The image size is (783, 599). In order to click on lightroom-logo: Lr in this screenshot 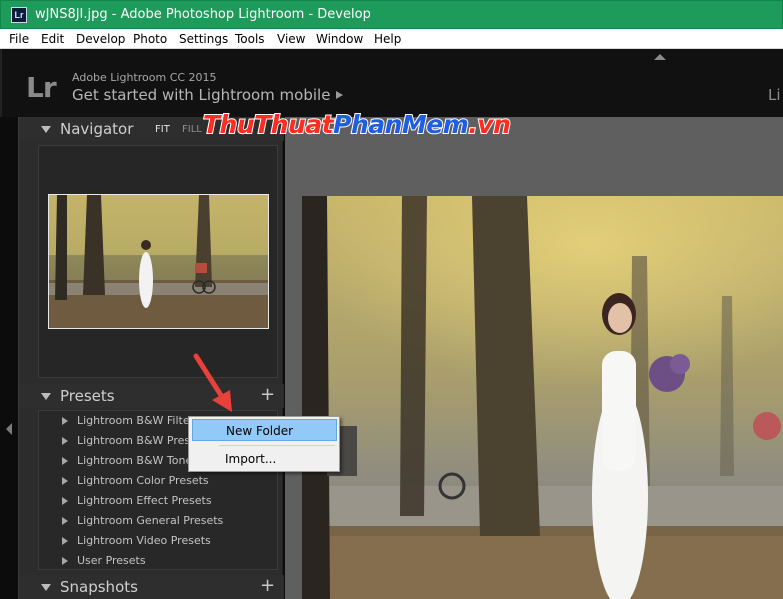, I will do `click(41, 87)`.